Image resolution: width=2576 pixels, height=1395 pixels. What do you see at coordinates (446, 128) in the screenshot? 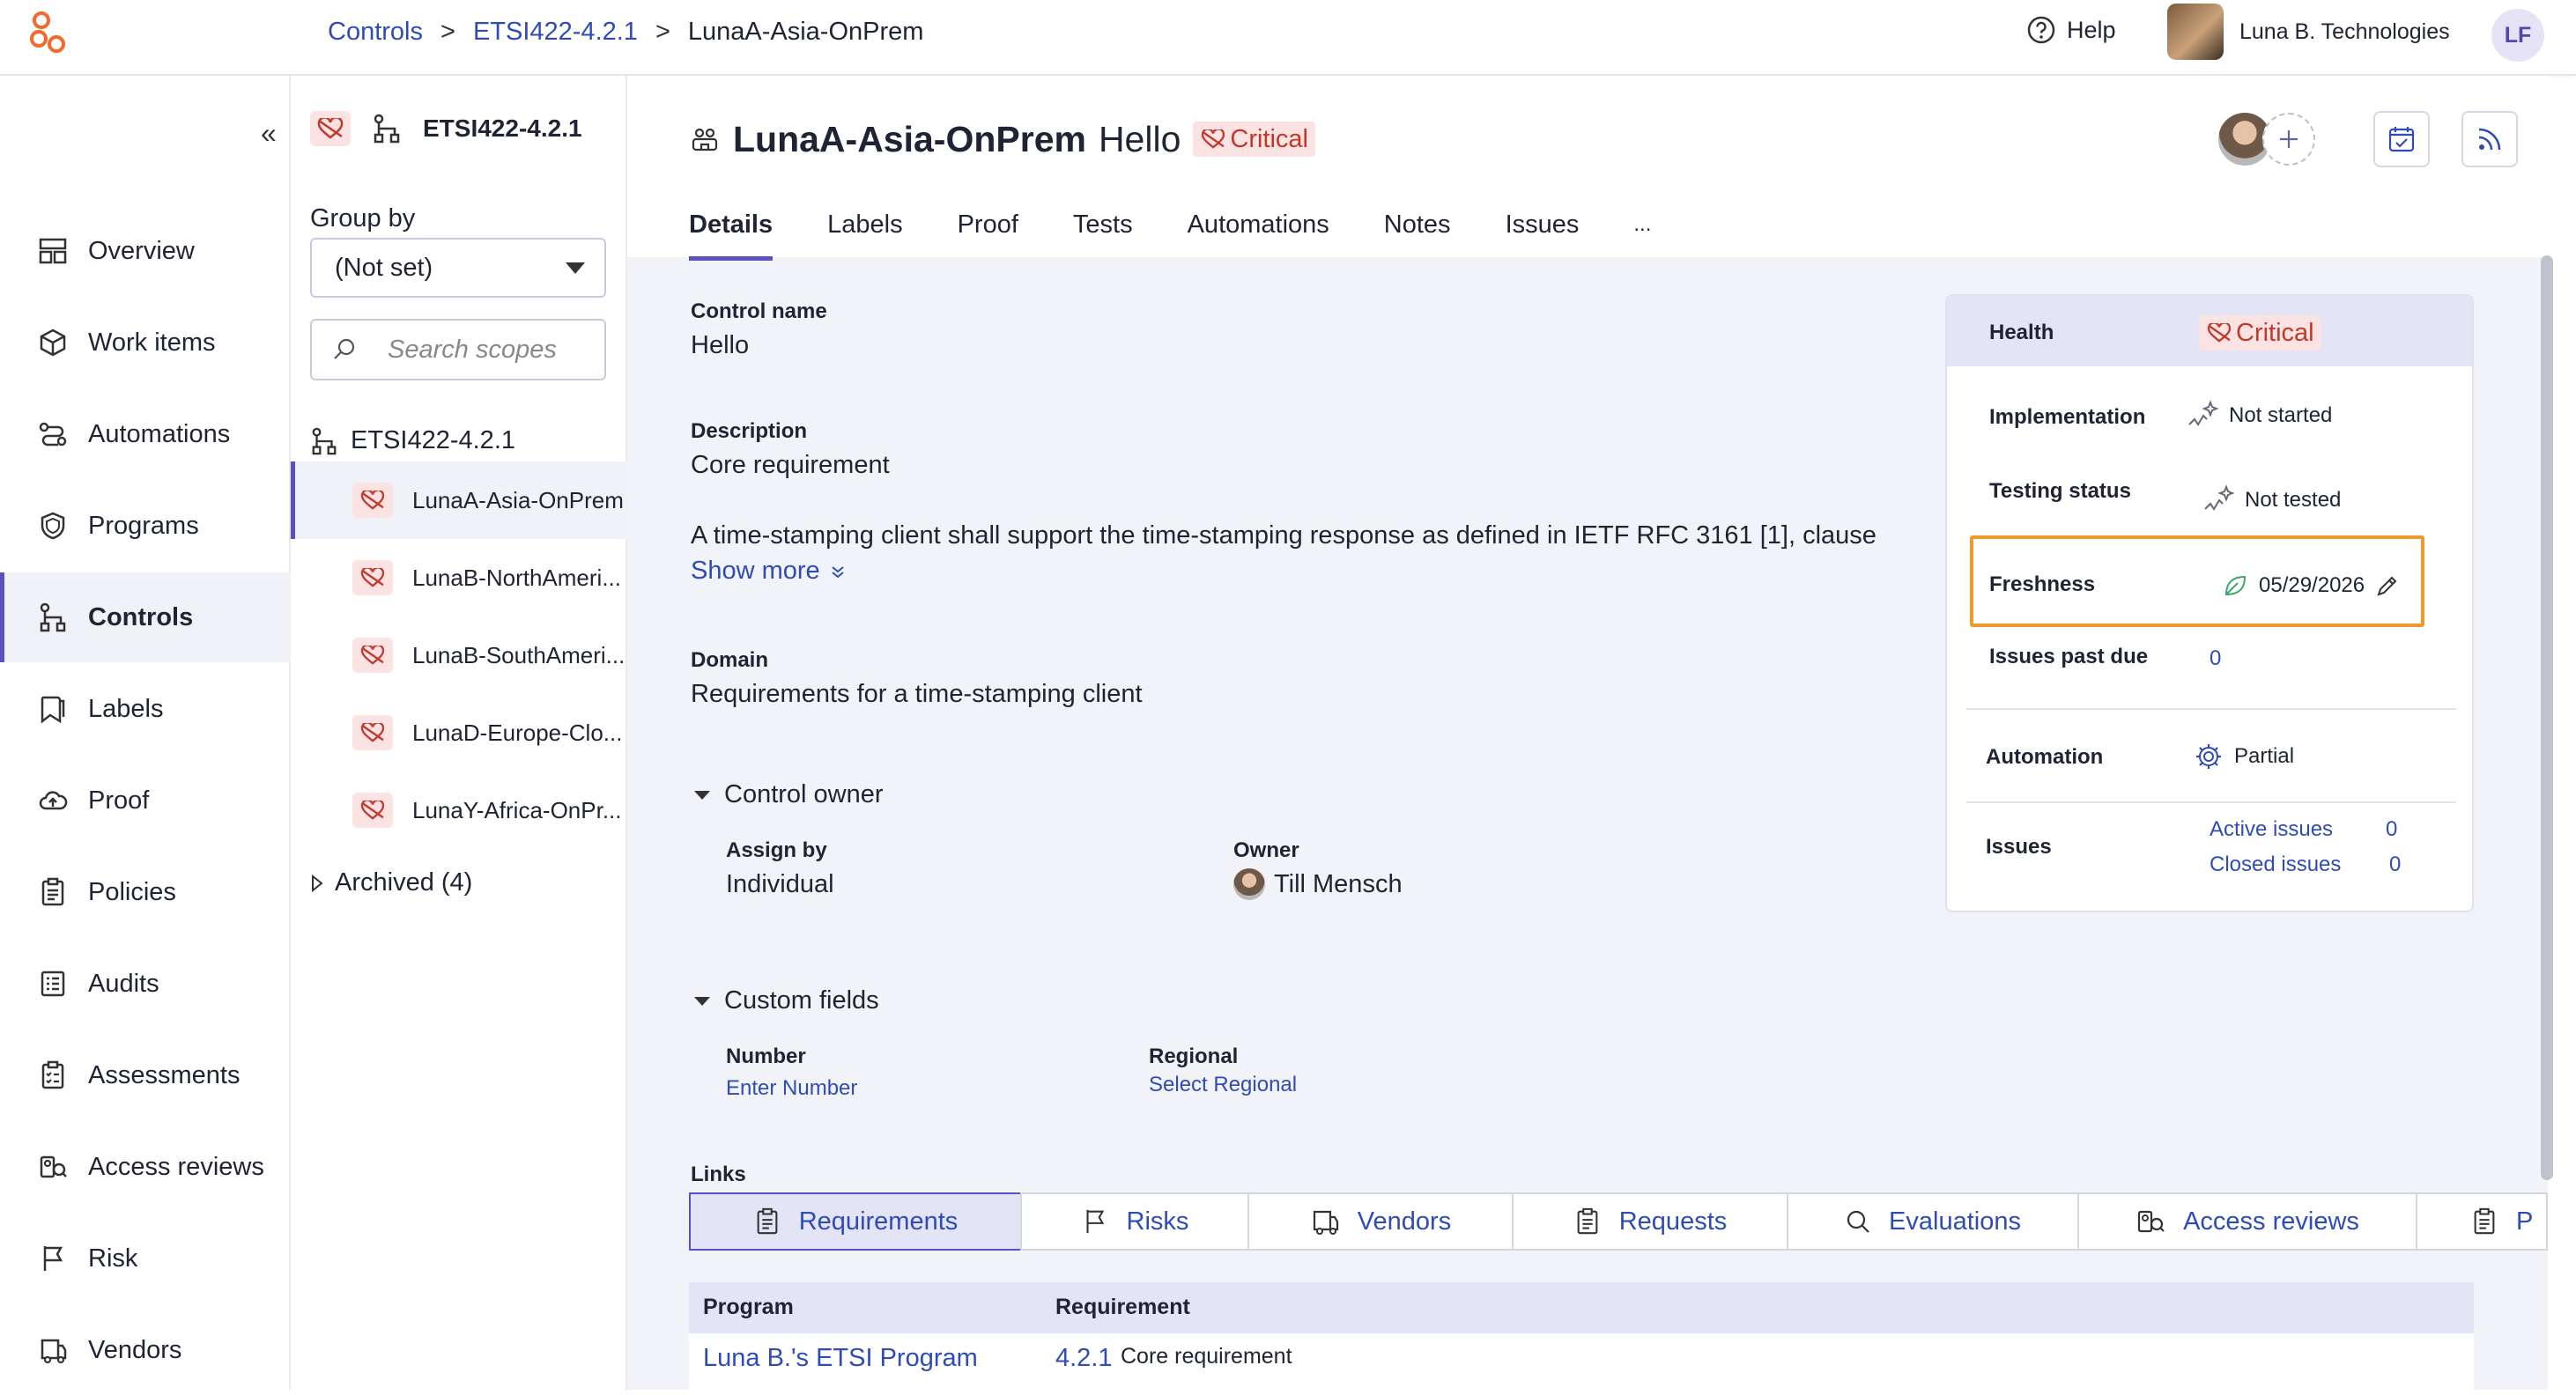
I see `scope-header: ETSI422-4.2.1` at bounding box center [446, 128].